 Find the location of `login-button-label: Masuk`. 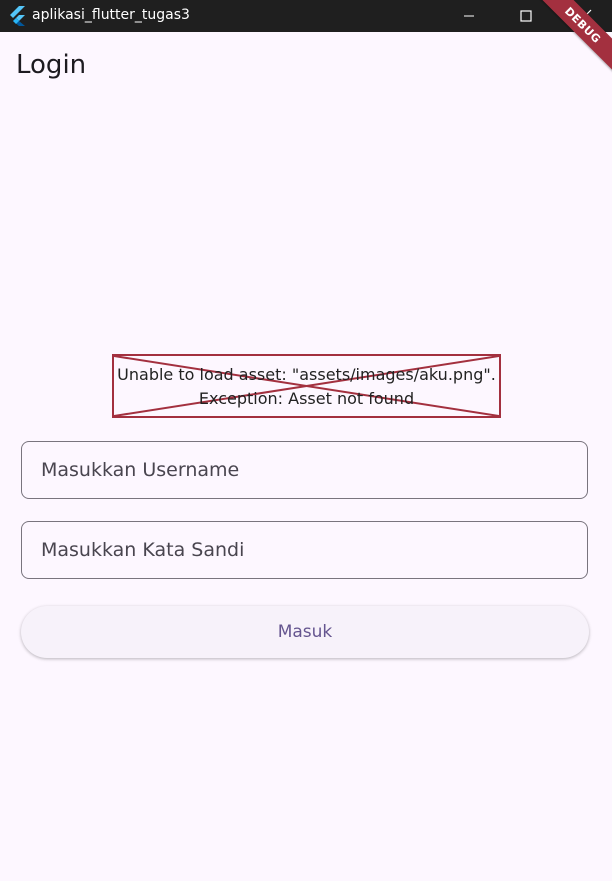

login-button-label: Masuk is located at coordinates (305, 632).